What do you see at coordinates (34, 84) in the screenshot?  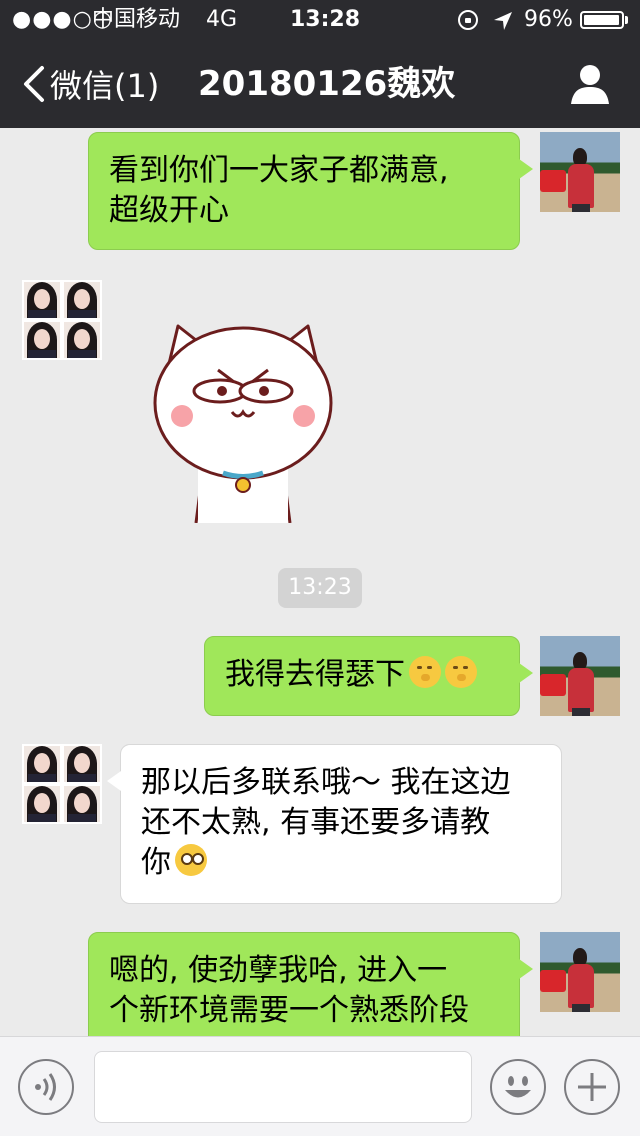 I see `chevron-left-icon` at bounding box center [34, 84].